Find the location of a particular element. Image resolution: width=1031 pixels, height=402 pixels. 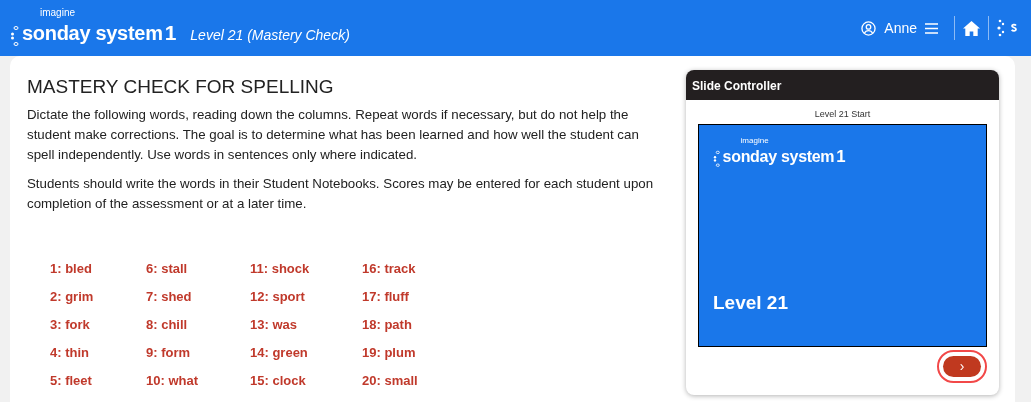

user-icon is located at coordinates (869, 28).